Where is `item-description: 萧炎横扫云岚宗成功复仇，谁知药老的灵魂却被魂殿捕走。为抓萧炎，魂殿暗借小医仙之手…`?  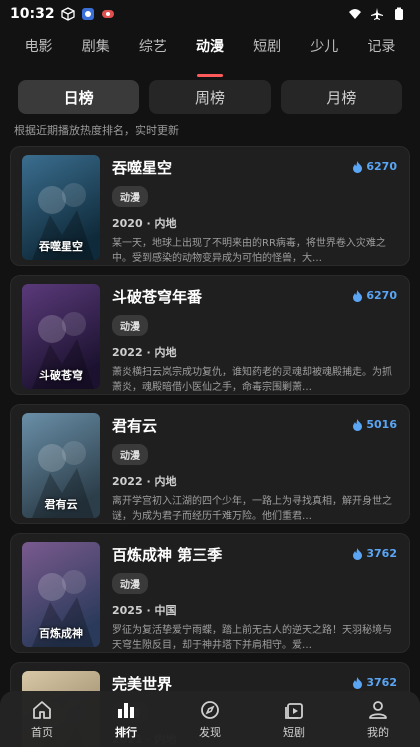
item-description: 萧炎横扫云岚宗成功复仇，谁知药老的灵魂却被魂殿捕走。为抓萧炎，魂殿暗借小医仙之手… is located at coordinates (252, 380).